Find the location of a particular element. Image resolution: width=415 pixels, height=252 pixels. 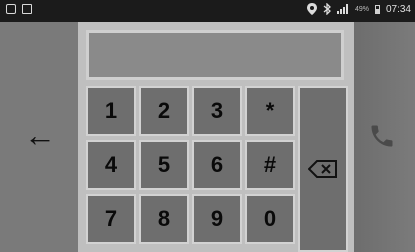

status-bar-left is located at coordinates (19, 9).